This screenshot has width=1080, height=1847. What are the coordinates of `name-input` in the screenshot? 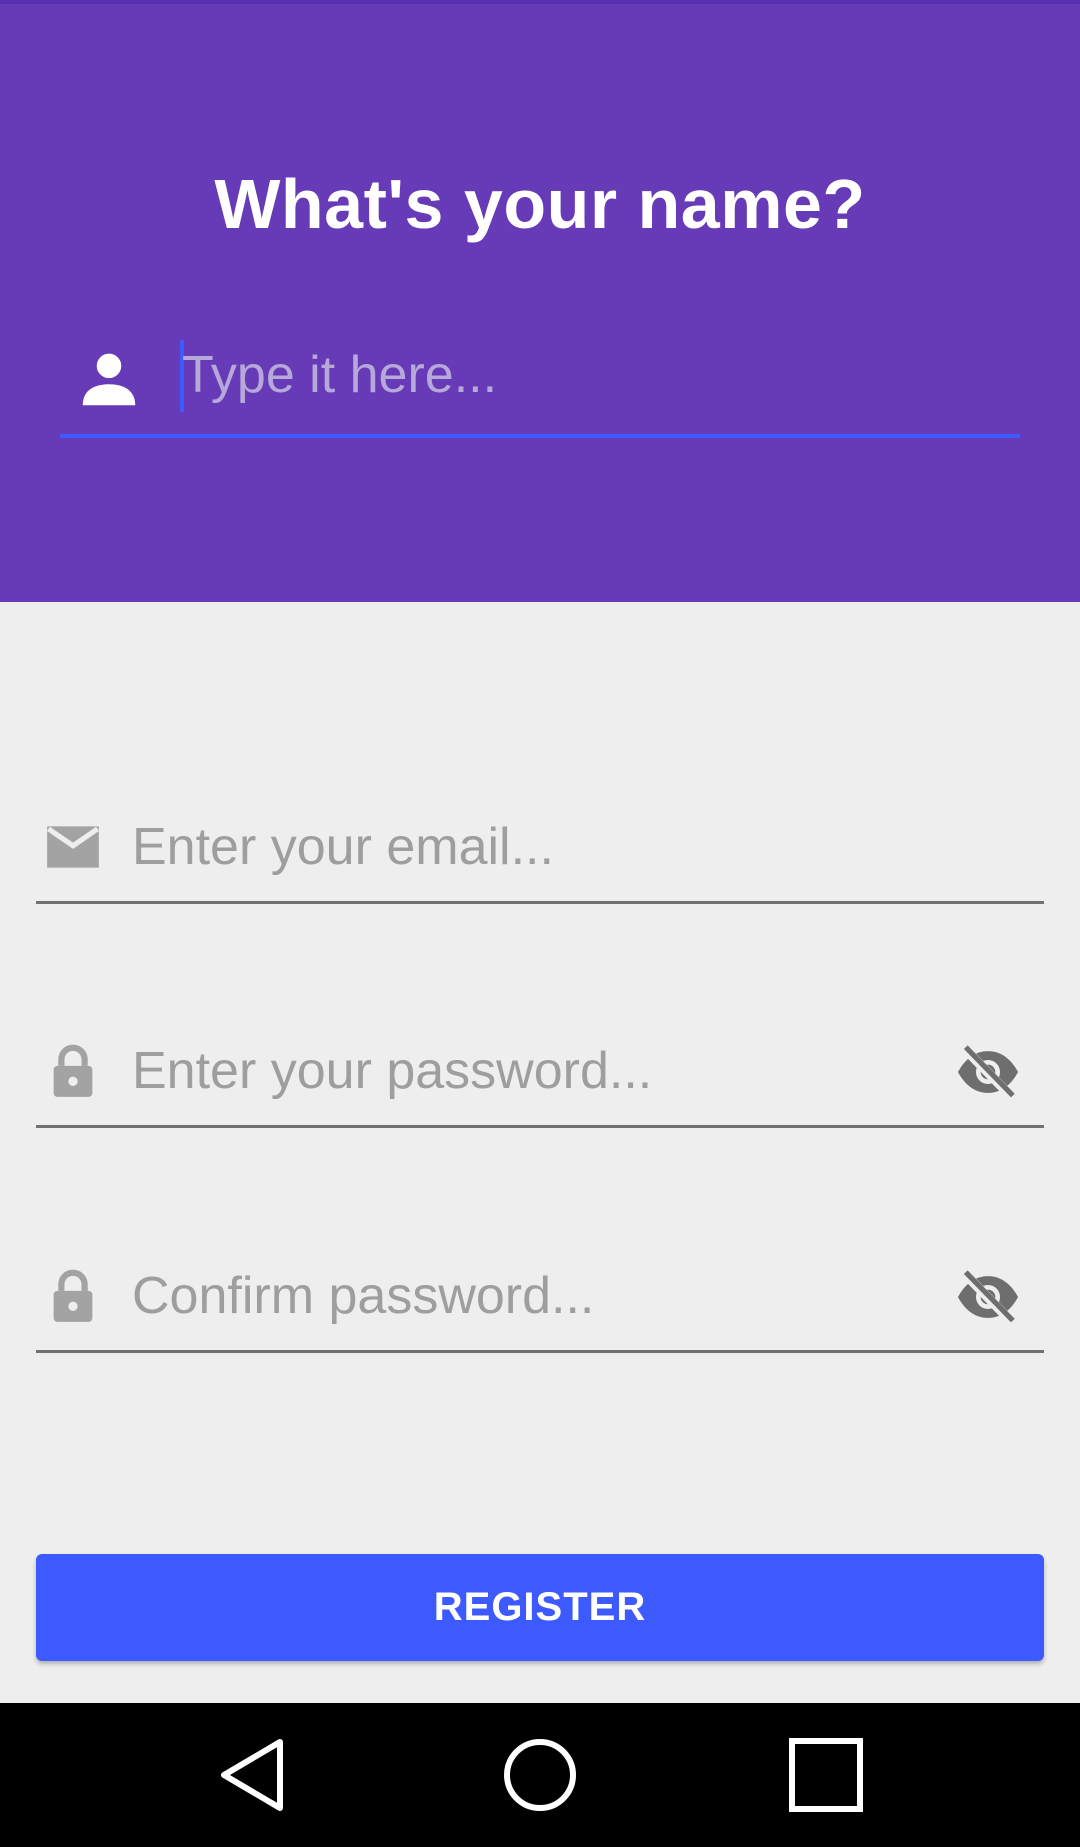 It's located at (592, 375).